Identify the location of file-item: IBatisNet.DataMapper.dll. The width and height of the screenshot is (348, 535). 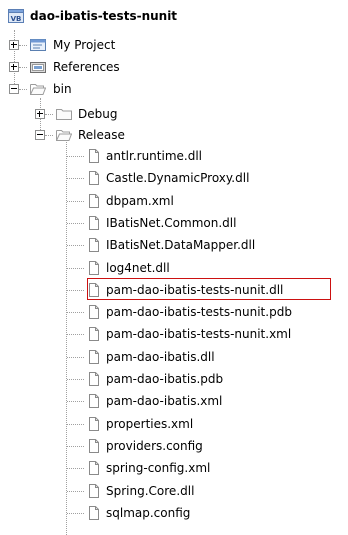
(174, 245).